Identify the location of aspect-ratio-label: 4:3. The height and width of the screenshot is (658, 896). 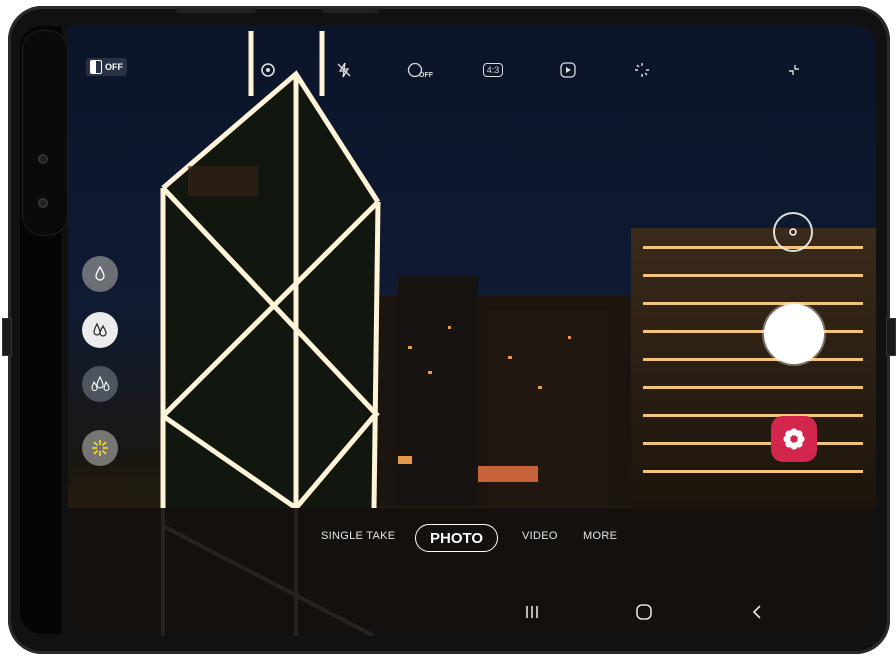
(493, 70).